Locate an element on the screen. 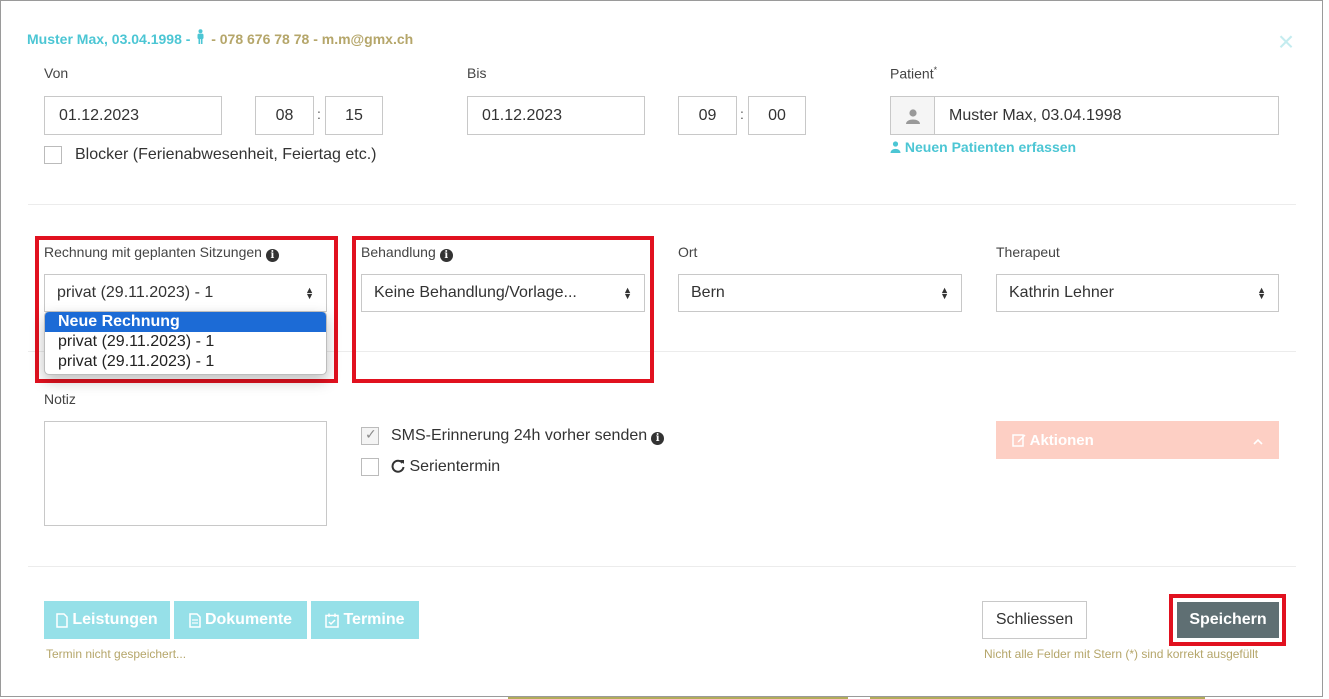  document-icon is located at coordinates (62, 620).